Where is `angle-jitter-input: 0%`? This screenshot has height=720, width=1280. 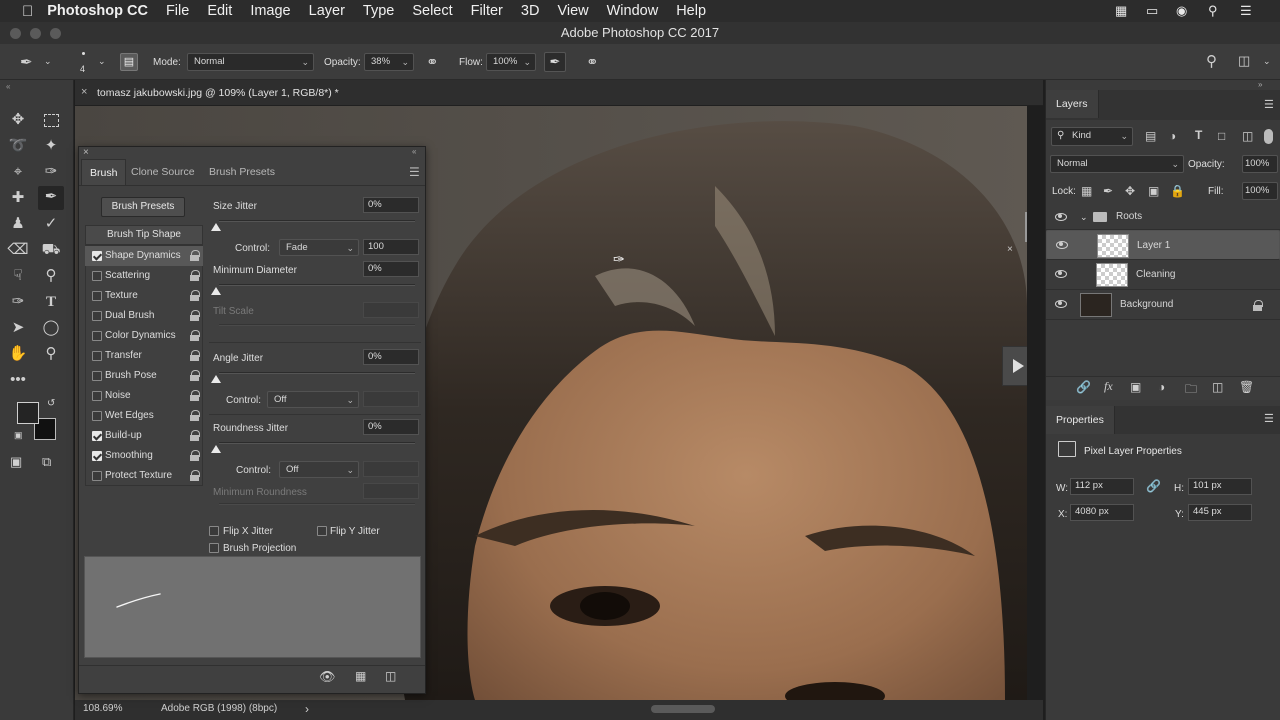 angle-jitter-input: 0% is located at coordinates (391, 357).